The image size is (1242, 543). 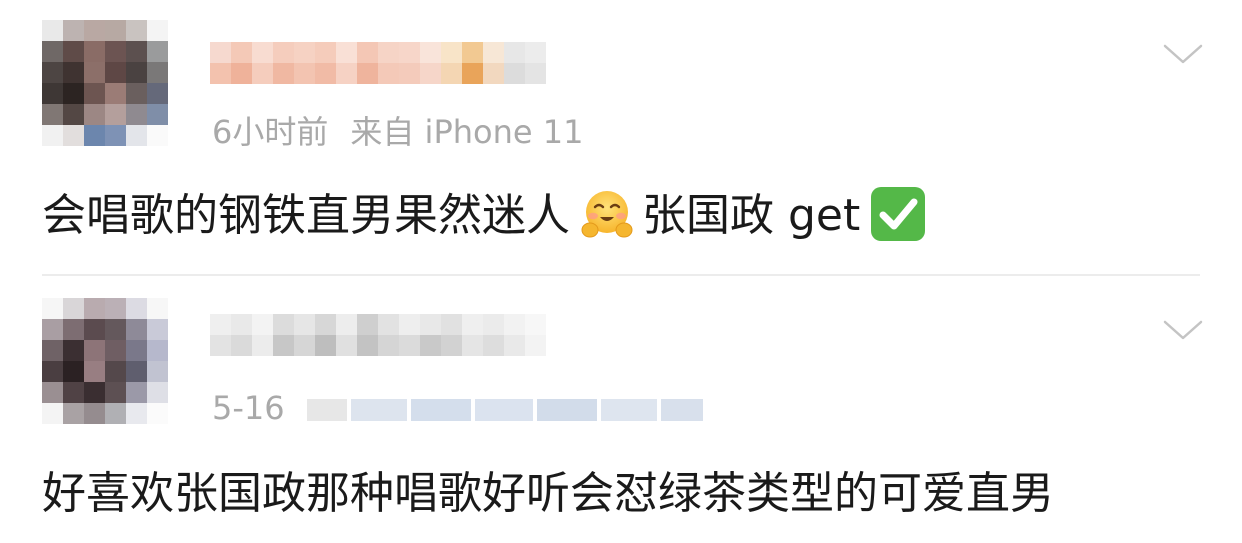 What do you see at coordinates (248, 408) in the screenshot?
I see `comment-time: 5-16` at bounding box center [248, 408].